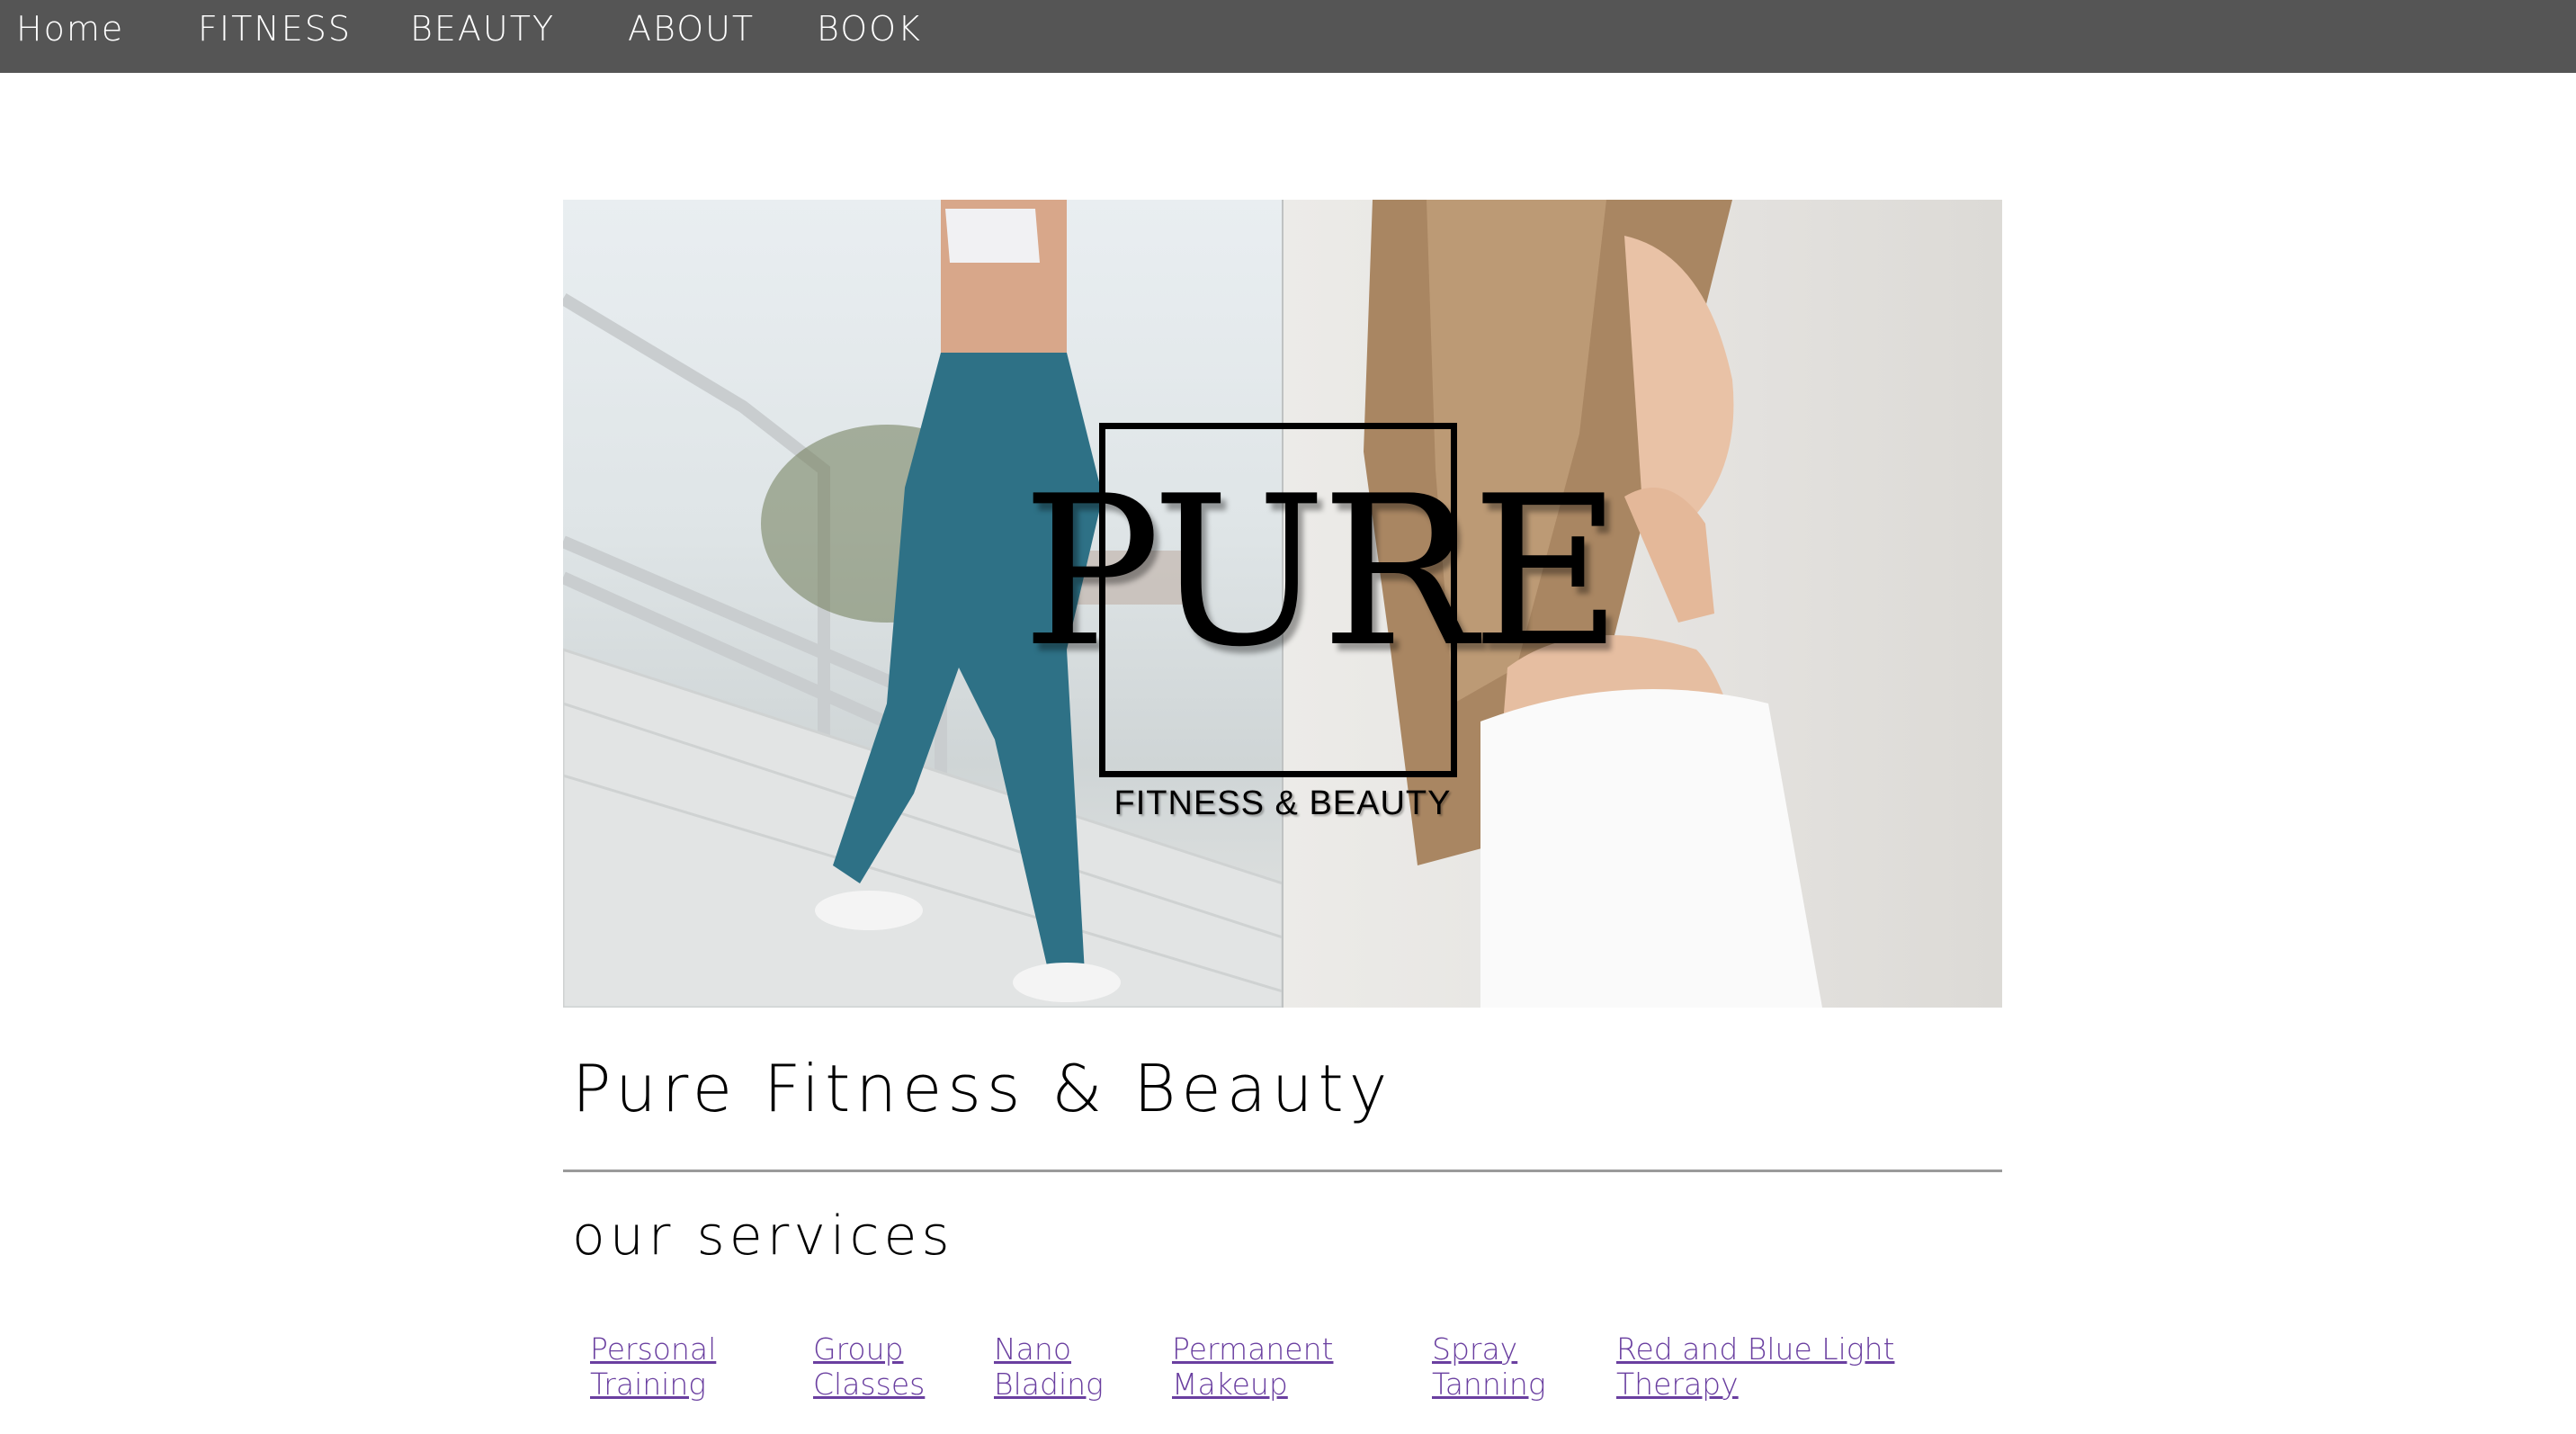 This screenshot has width=2576, height=1434. Describe the element at coordinates (1230, 1384) in the screenshot. I see `service-line-2: Makeup` at that location.